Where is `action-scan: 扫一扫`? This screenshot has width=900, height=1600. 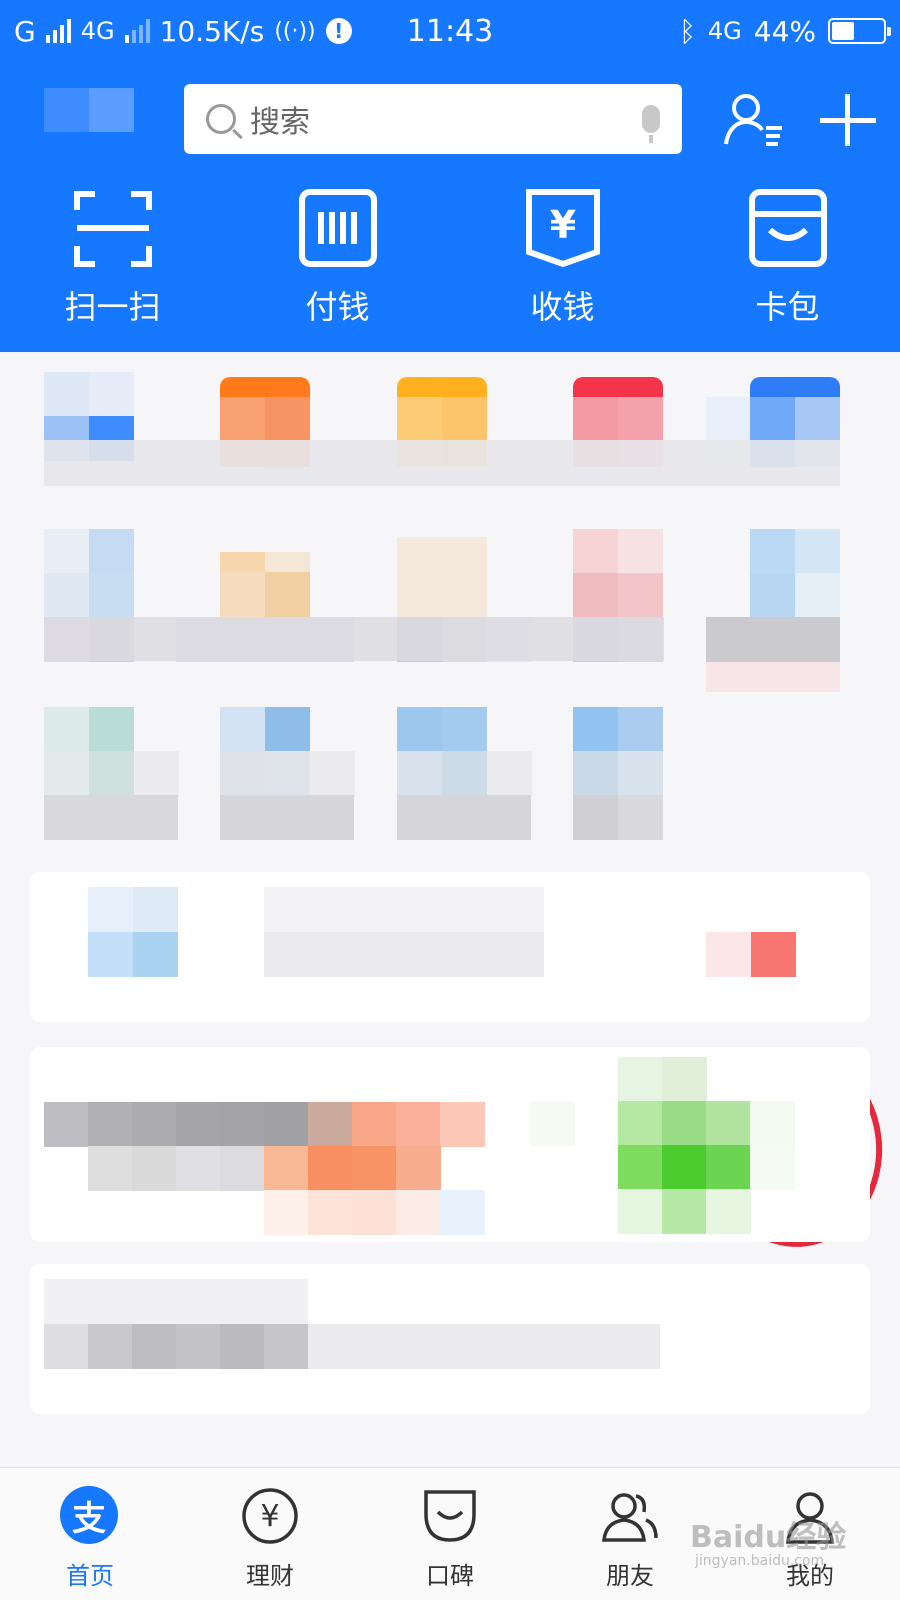
action-scan: 扫一扫 is located at coordinates (112, 262).